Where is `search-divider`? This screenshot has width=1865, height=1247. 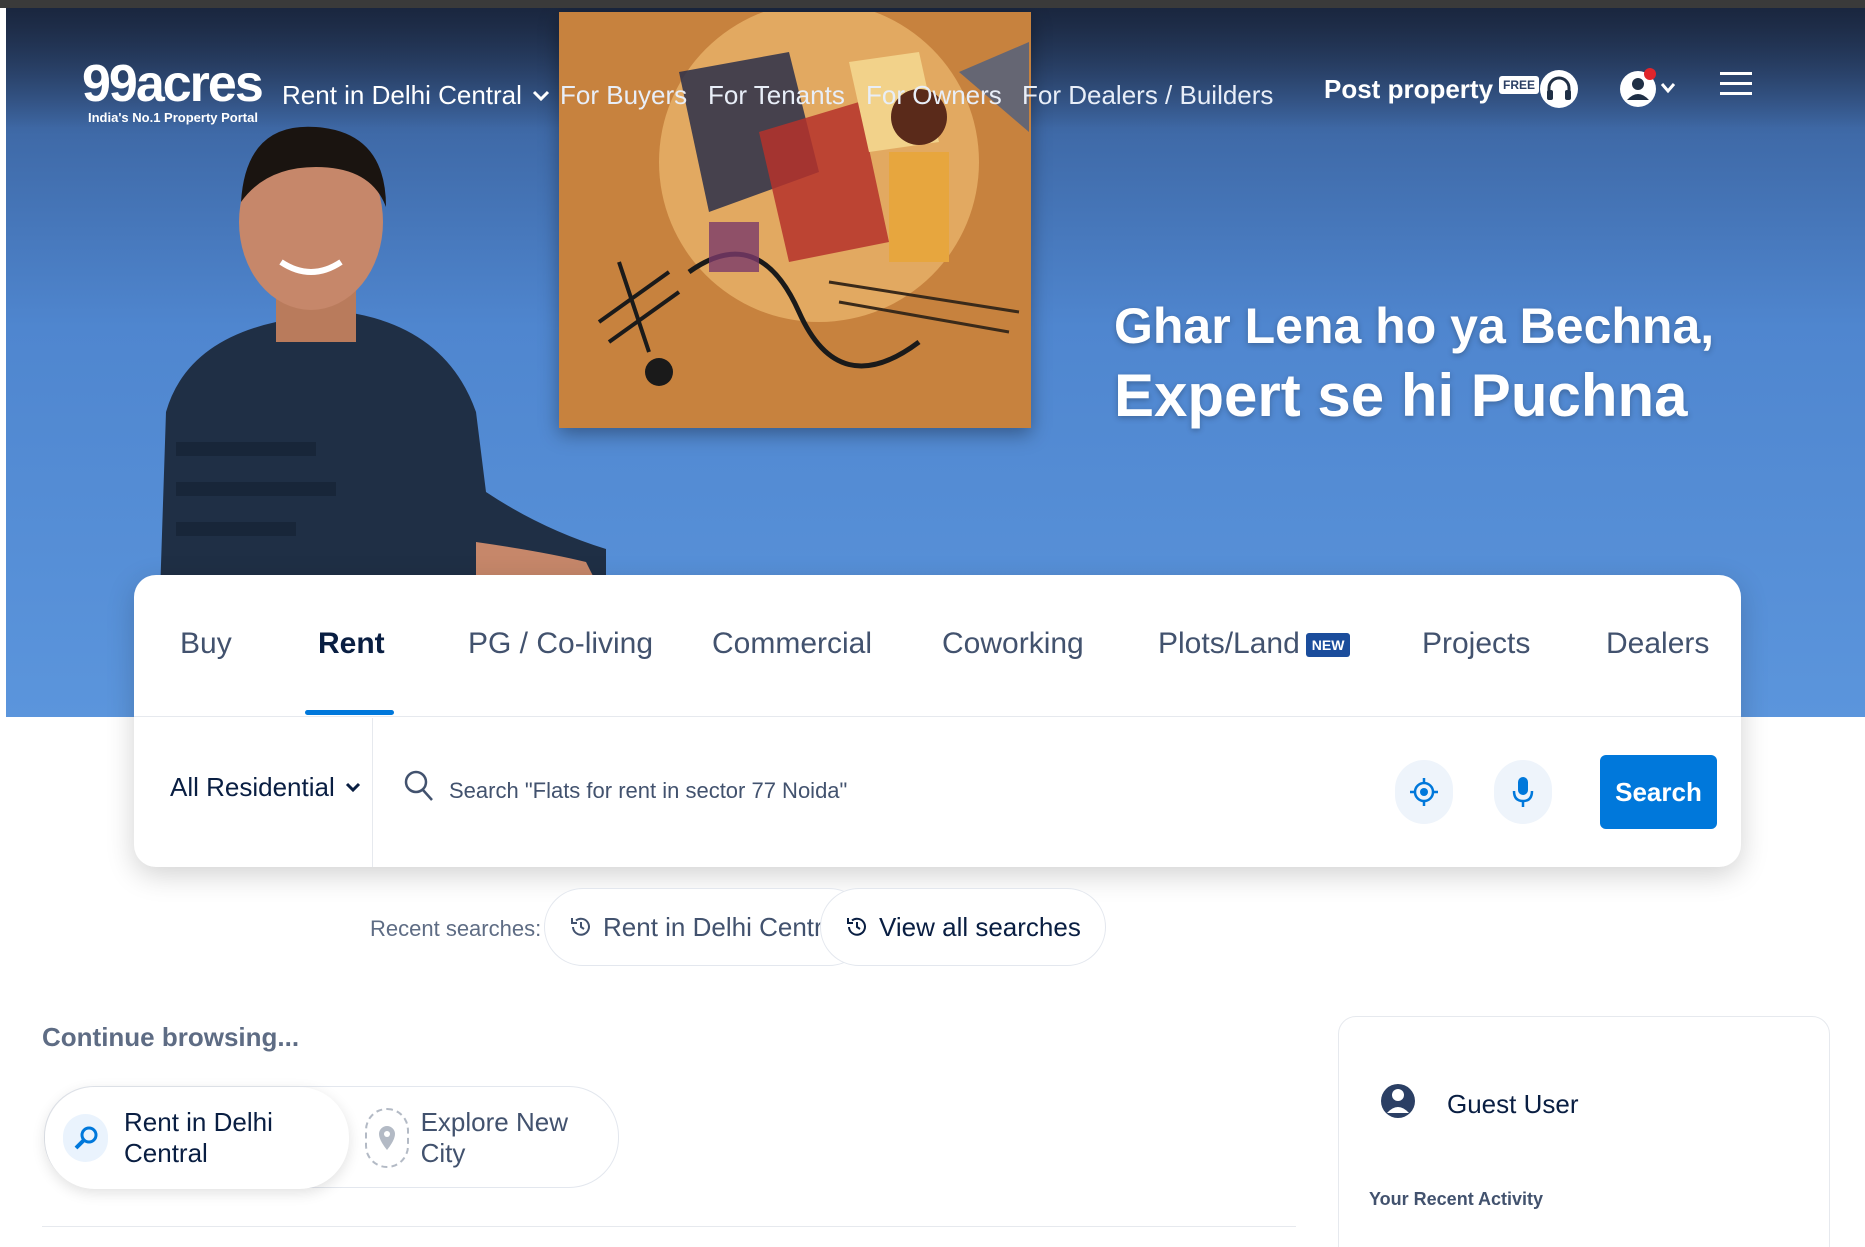
search-divider is located at coordinates (372, 792).